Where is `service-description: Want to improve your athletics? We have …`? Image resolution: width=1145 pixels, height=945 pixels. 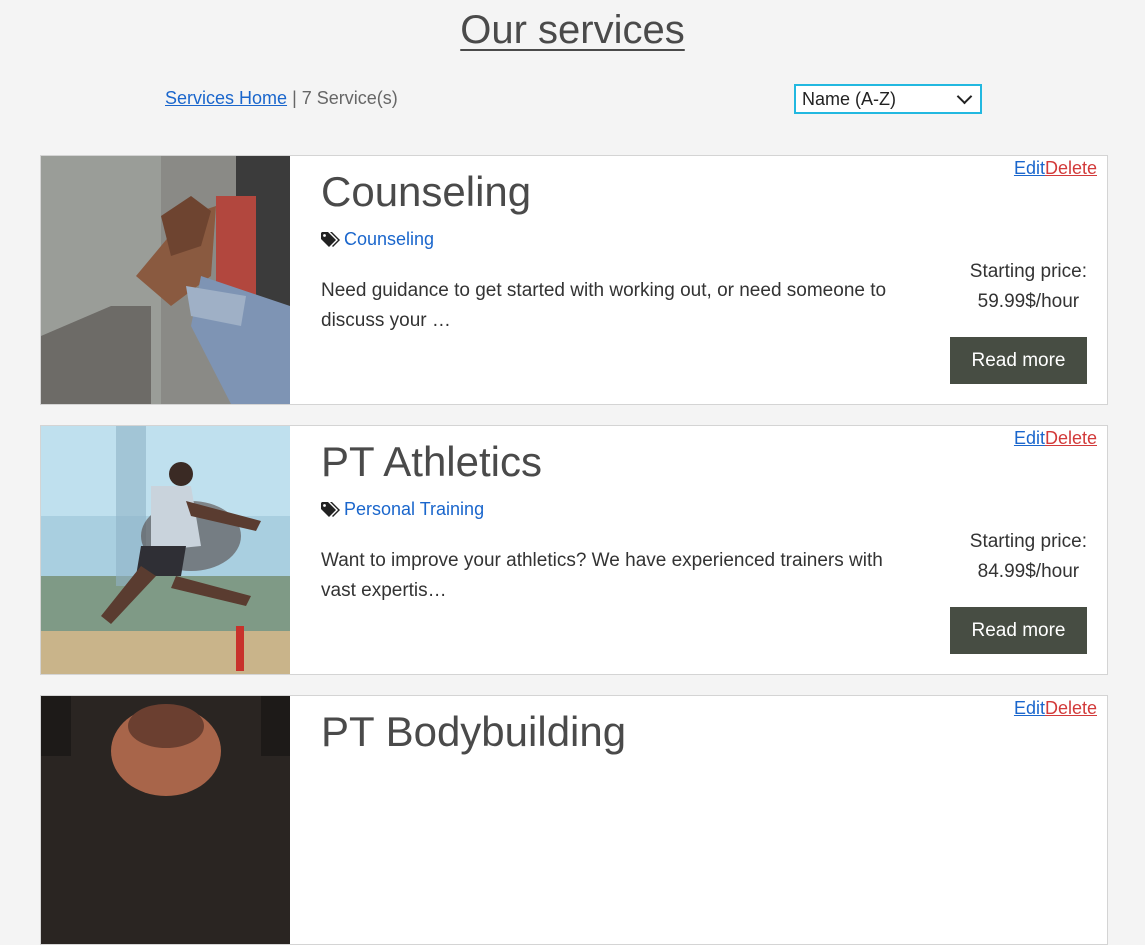 service-description: Want to improve your athletics? We have … is located at coordinates (602, 575).